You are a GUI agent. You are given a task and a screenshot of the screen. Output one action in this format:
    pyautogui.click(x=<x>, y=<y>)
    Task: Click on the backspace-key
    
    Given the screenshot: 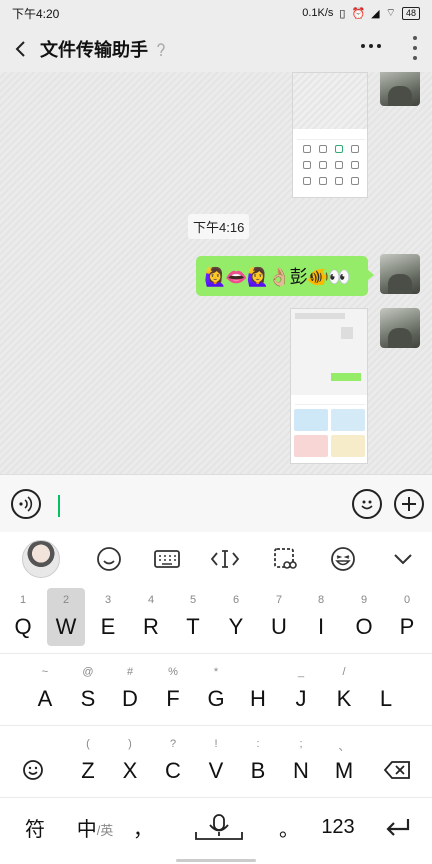 What is the action you would take?
    pyautogui.click(x=397, y=761)
    